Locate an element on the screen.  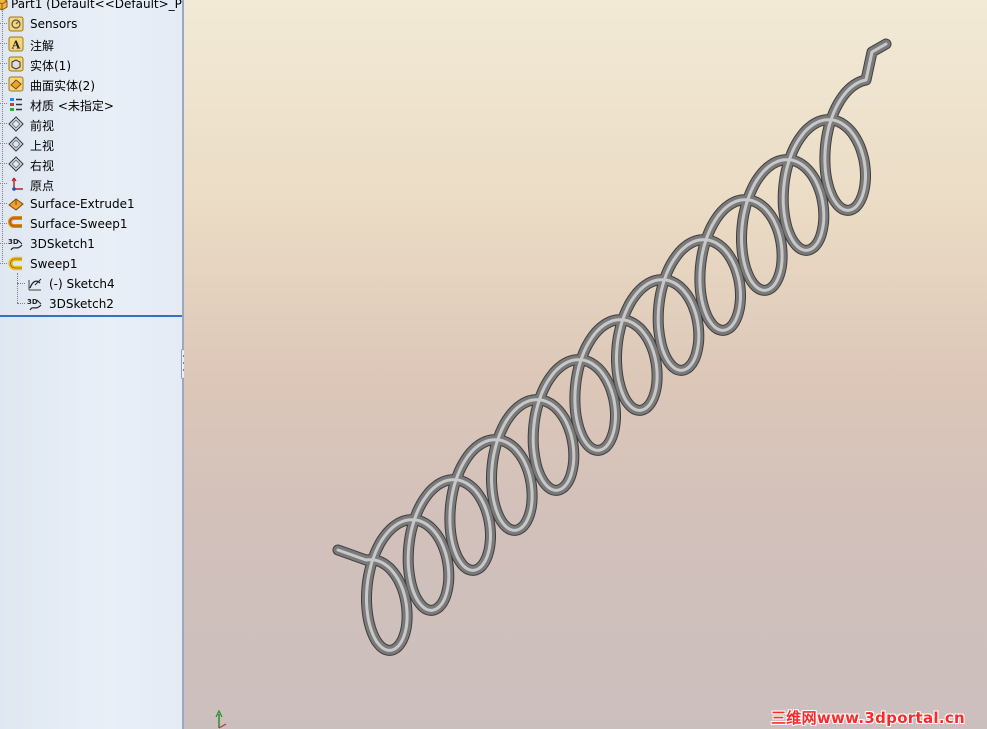
tree-child-3dsketch2: 3D 3DSketch2 is located at coordinates (91, 304).